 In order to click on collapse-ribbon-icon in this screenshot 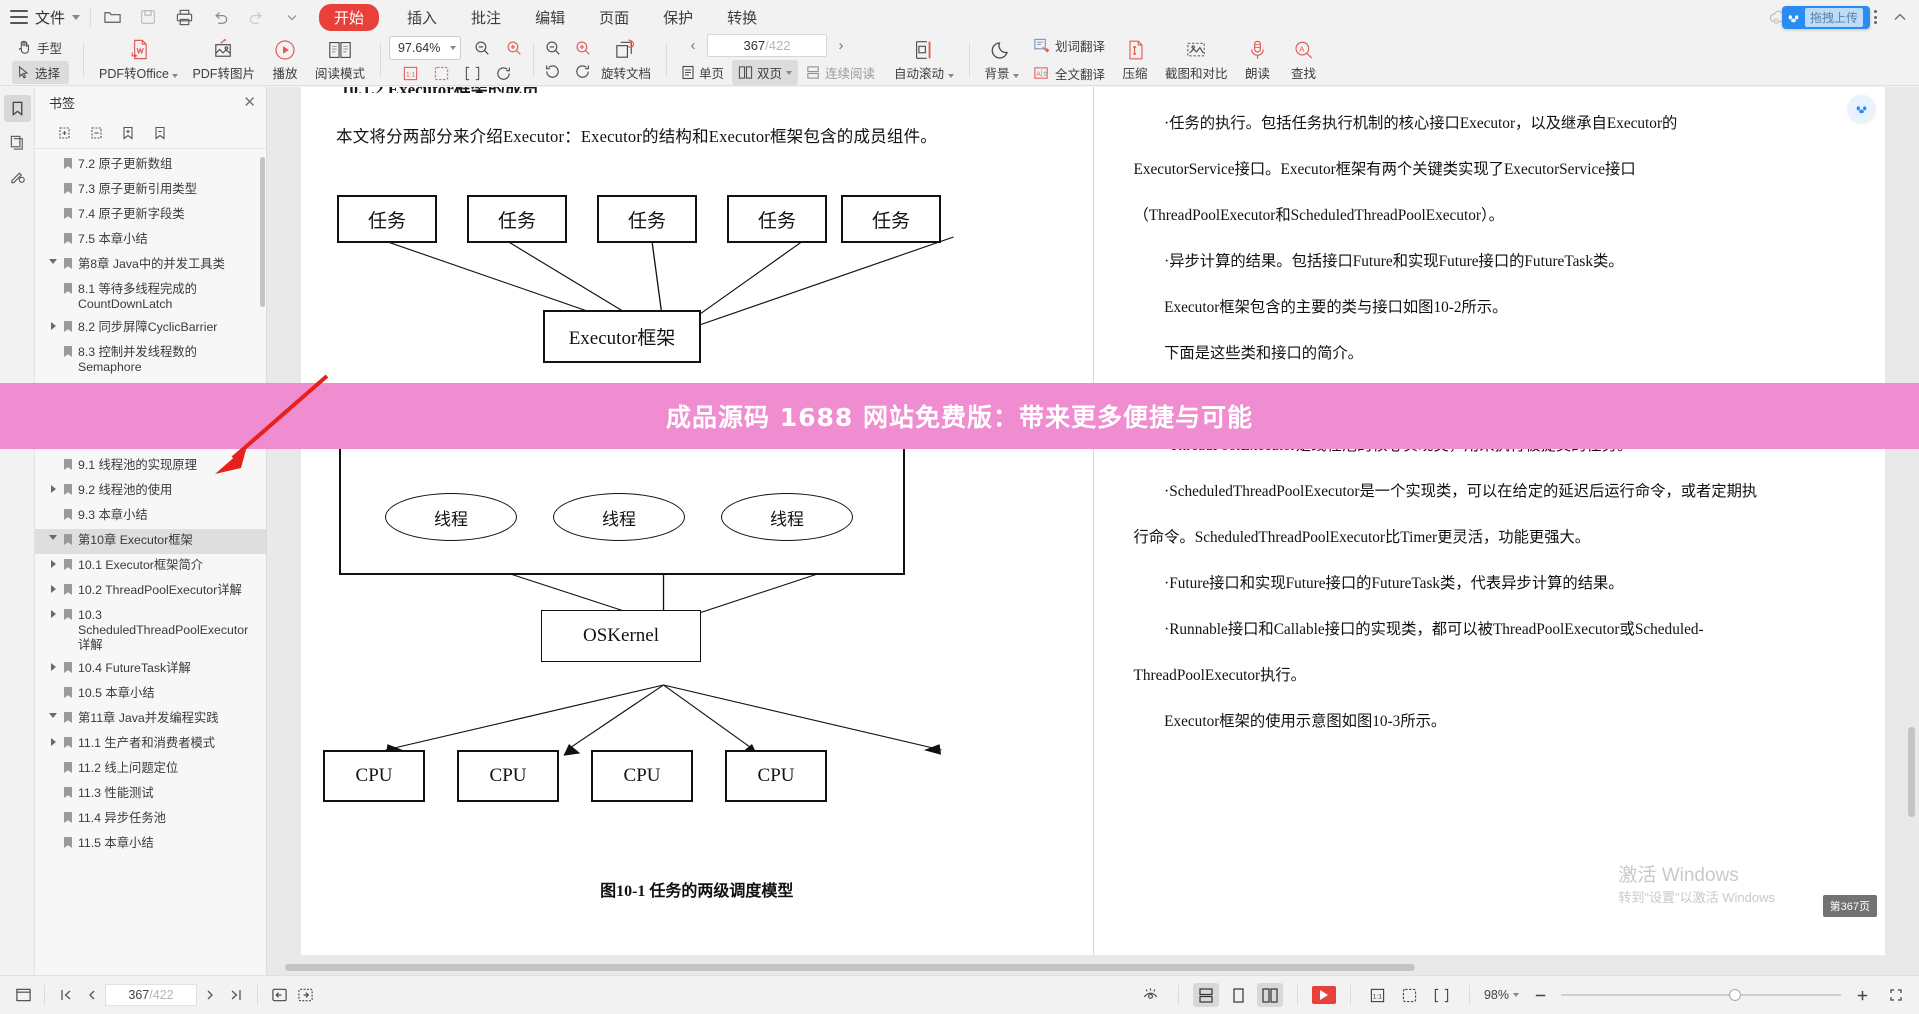, I will do `click(1900, 17)`.